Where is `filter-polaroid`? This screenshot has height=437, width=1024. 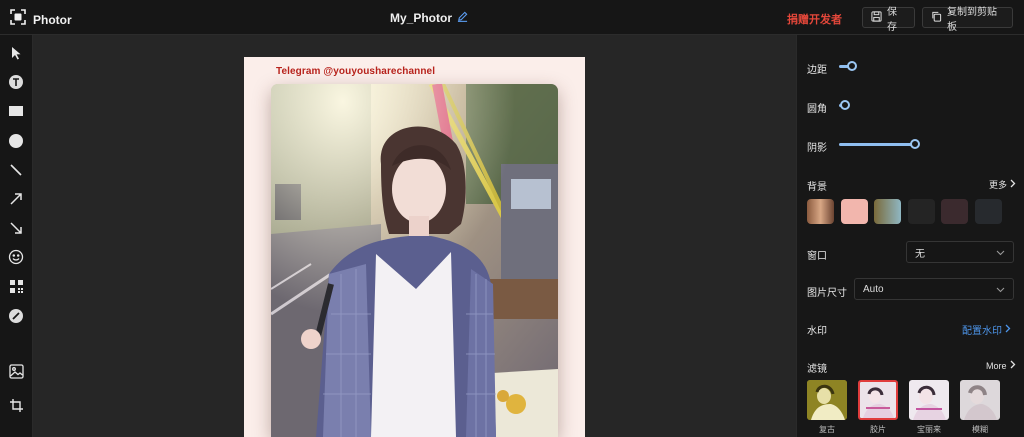
filter-polaroid is located at coordinates (929, 400).